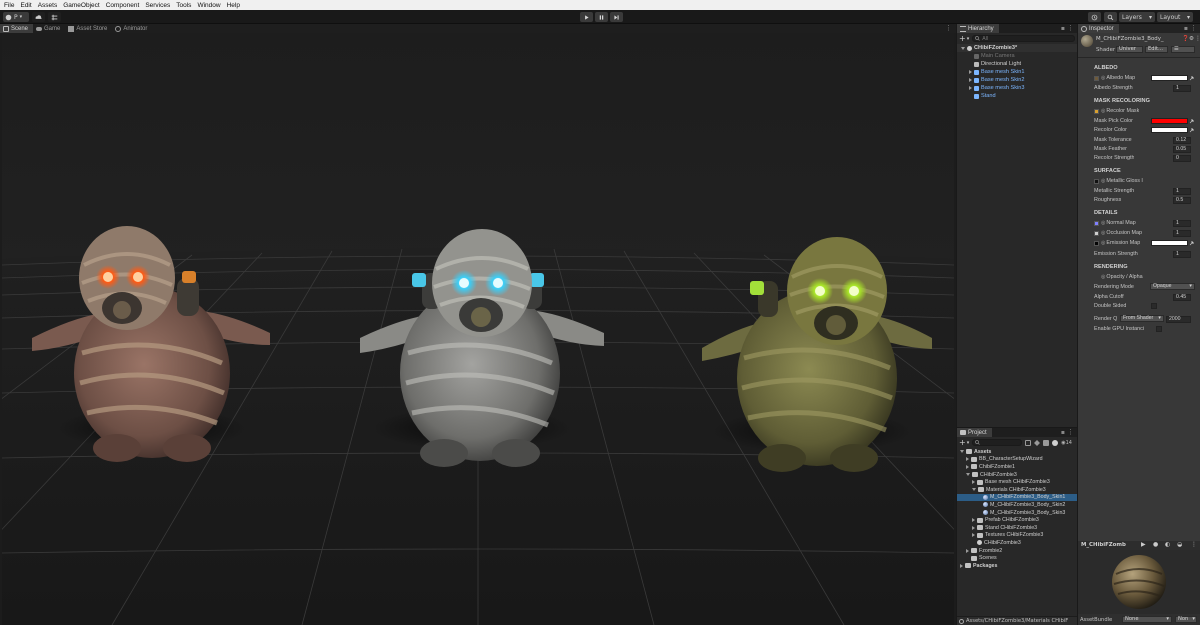 The height and width of the screenshot is (625, 1200). Describe the element at coordinates (1017, 528) in the screenshot. I see `project-item: Stand CHibiFZombie3` at that location.